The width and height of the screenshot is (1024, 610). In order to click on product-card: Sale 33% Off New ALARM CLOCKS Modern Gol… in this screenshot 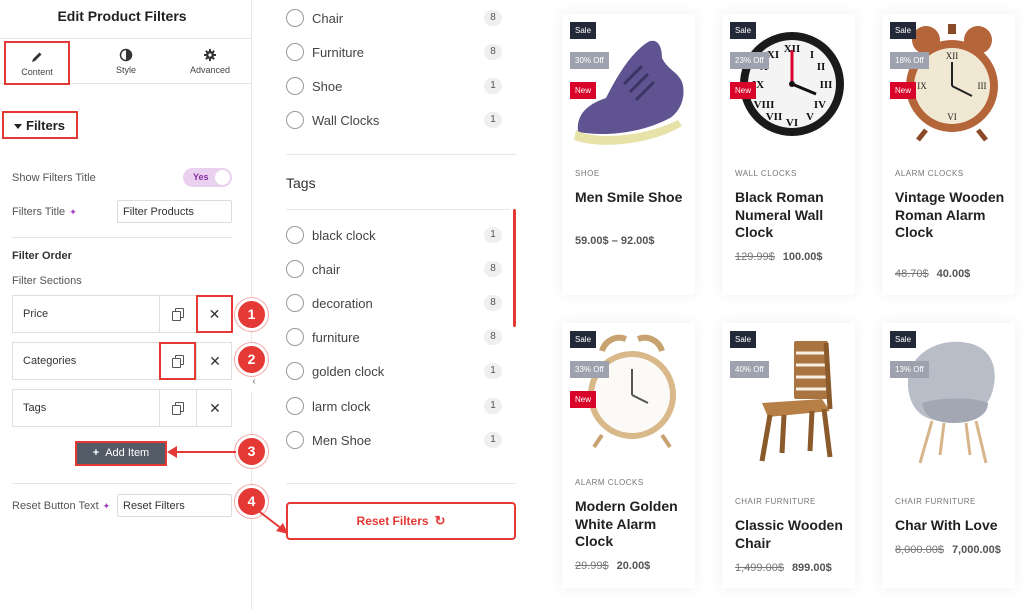, I will do `click(628, 455)`.